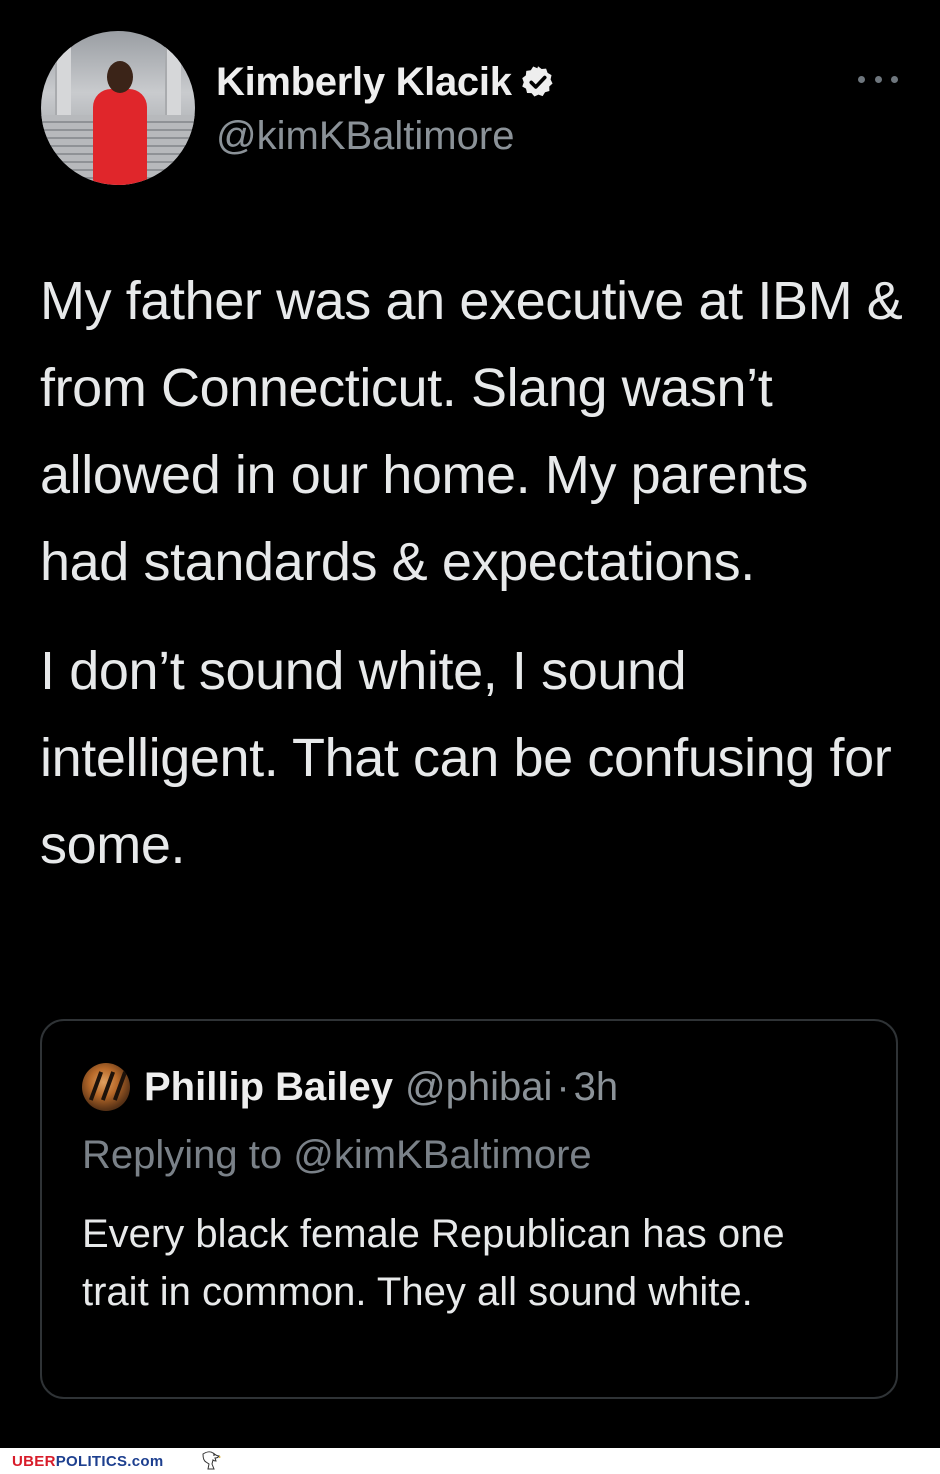 This screenshot has height=1474, width=940. What do you see at coordinates (470, 1461) in the screenshot?
I see `watermark-bar: UBERPOLITICS.com` at bounding box center [470, 1461].